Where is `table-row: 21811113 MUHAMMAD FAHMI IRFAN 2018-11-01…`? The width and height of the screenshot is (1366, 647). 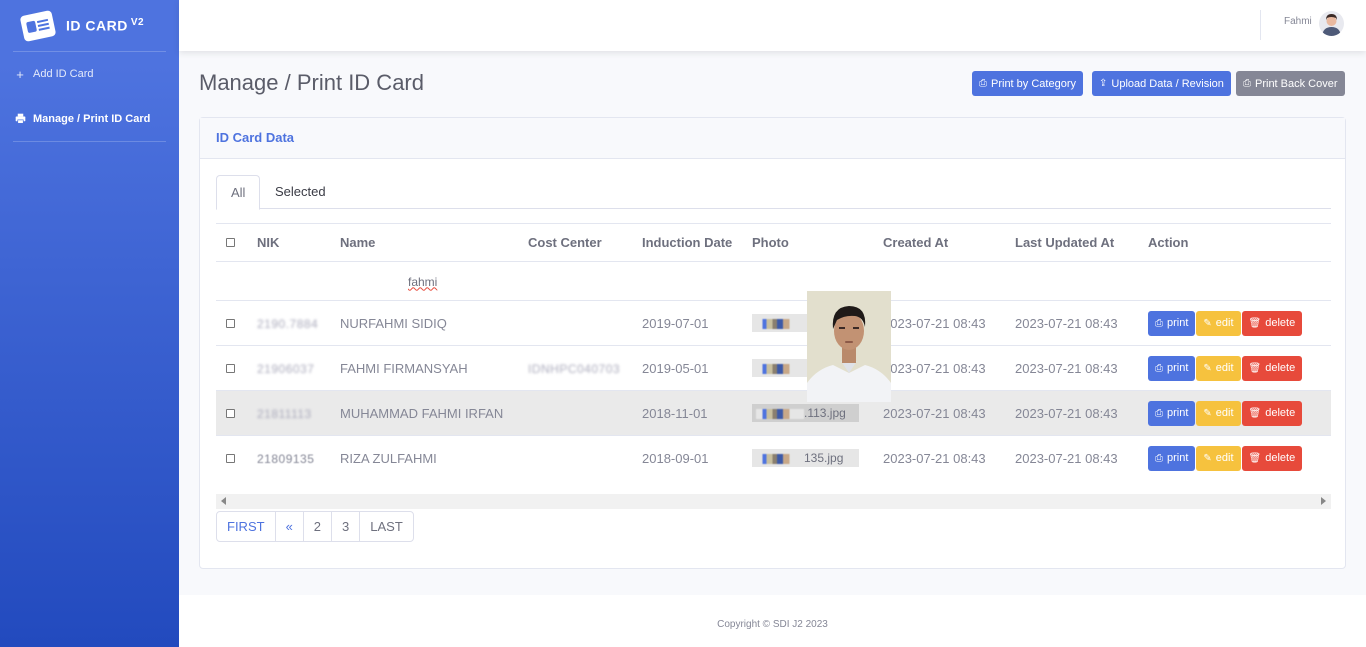
table-row: 21811113 MUHAMMAD FAHMI IRFAN 2018-11-01… is located at coordinates (773, 413).